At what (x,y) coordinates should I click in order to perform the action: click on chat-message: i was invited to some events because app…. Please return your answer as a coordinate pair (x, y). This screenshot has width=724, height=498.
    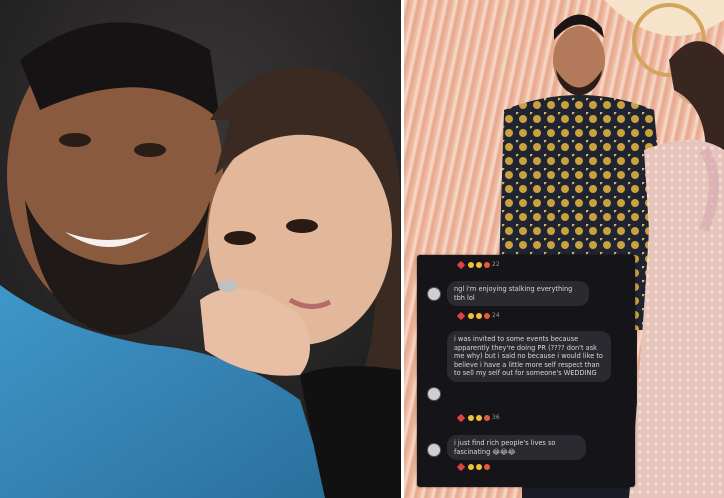
    Looking at the image, I should click on (519, 366).